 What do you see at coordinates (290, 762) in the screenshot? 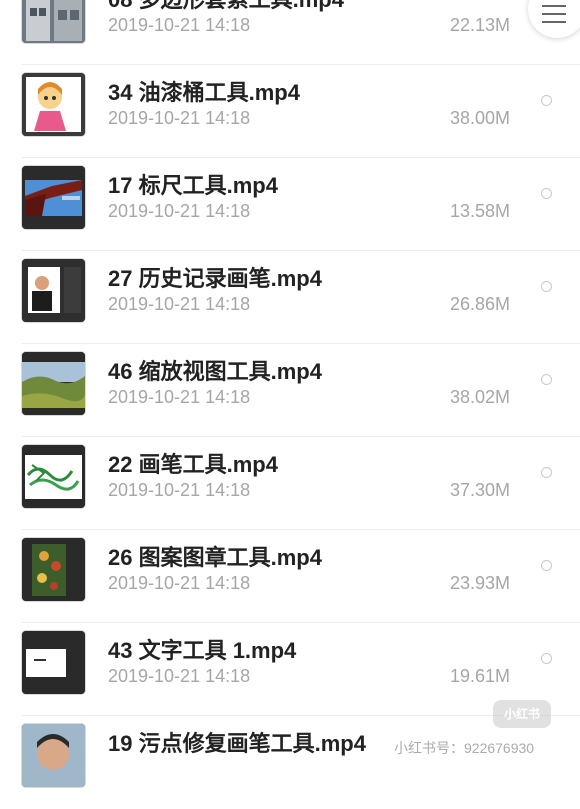
I see `list-item: 19 污点修复画笔工具.mp4` at bounding box center [290, 762].